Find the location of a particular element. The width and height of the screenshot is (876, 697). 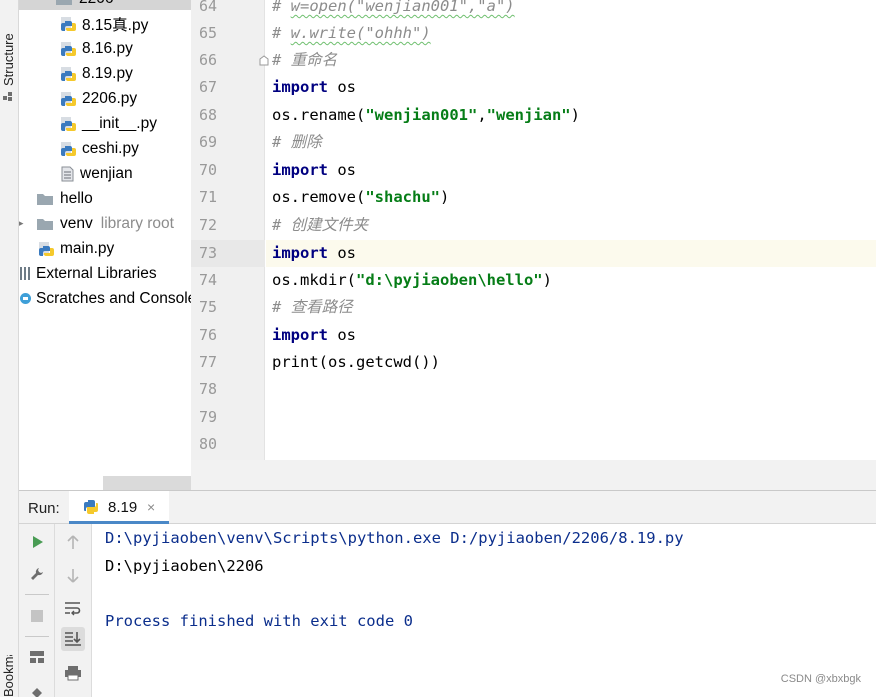

bookmarks-tab: Bookmarks is located at coordinates (8, 676).